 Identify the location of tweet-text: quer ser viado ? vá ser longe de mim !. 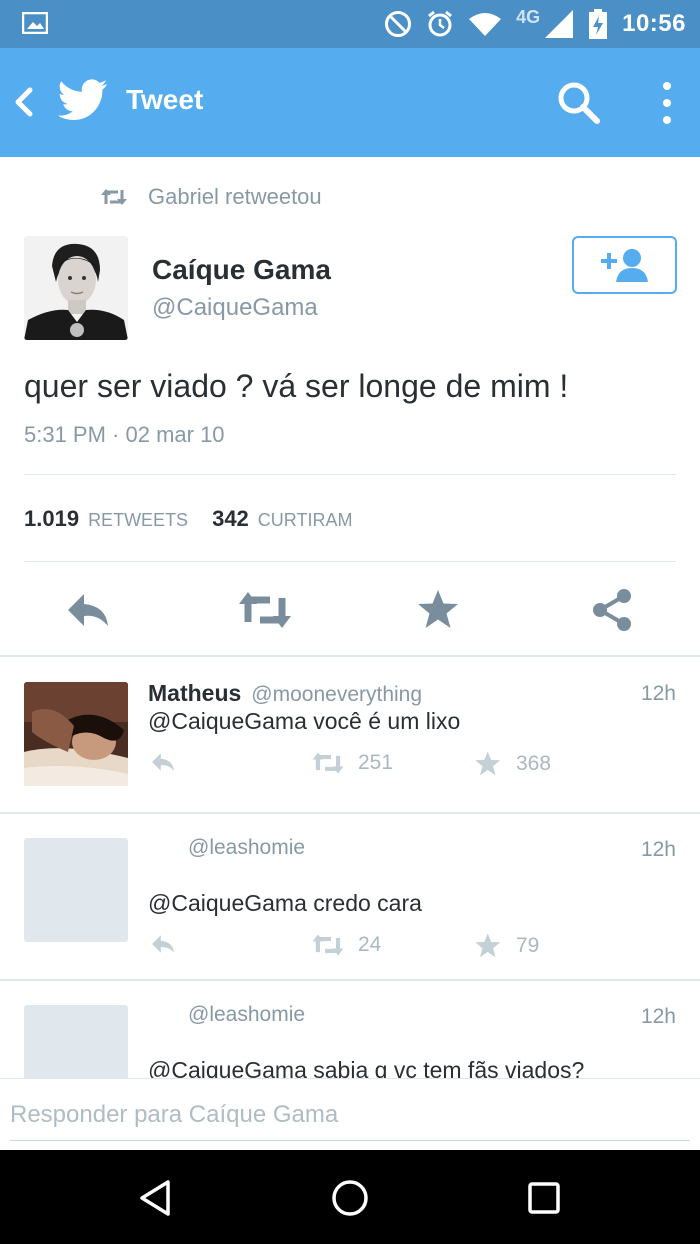
(296, 386).